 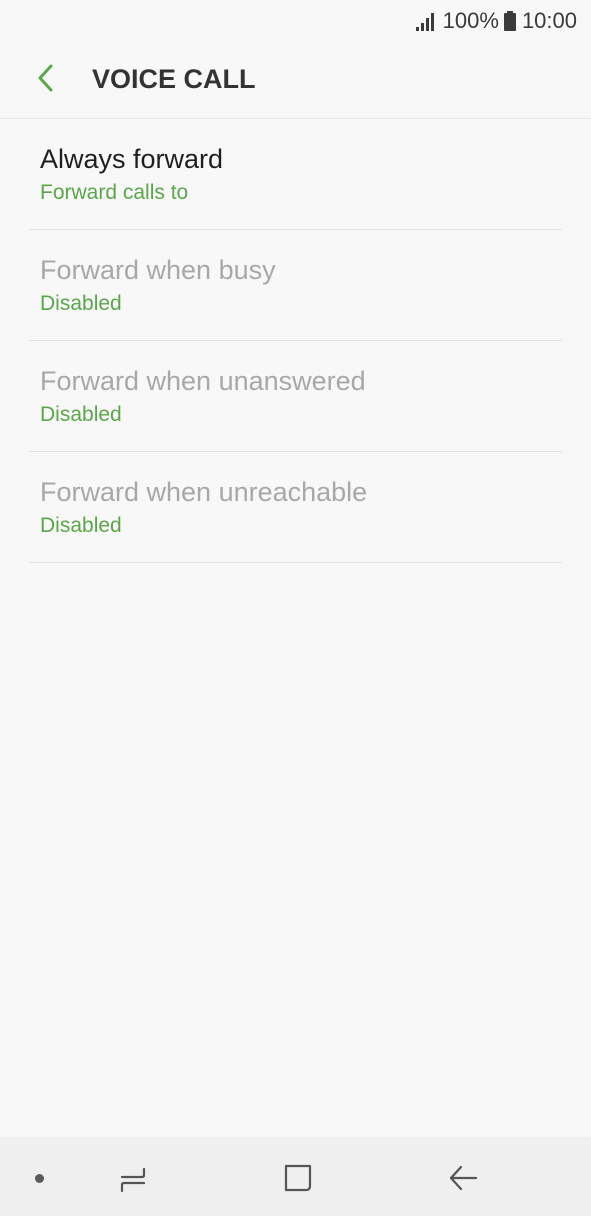 What do you see at coordinates (295, 507) in the screenshot?
I see `list-item-forward-when-unreachable: Forward when unreachable Disabled` at bounding box center [295, 507].